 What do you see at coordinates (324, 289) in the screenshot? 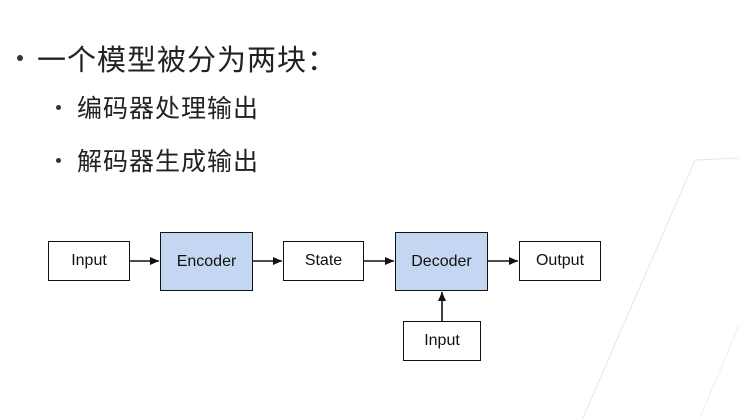
I see `diagram-arrows` at bounding box center [324, 289].